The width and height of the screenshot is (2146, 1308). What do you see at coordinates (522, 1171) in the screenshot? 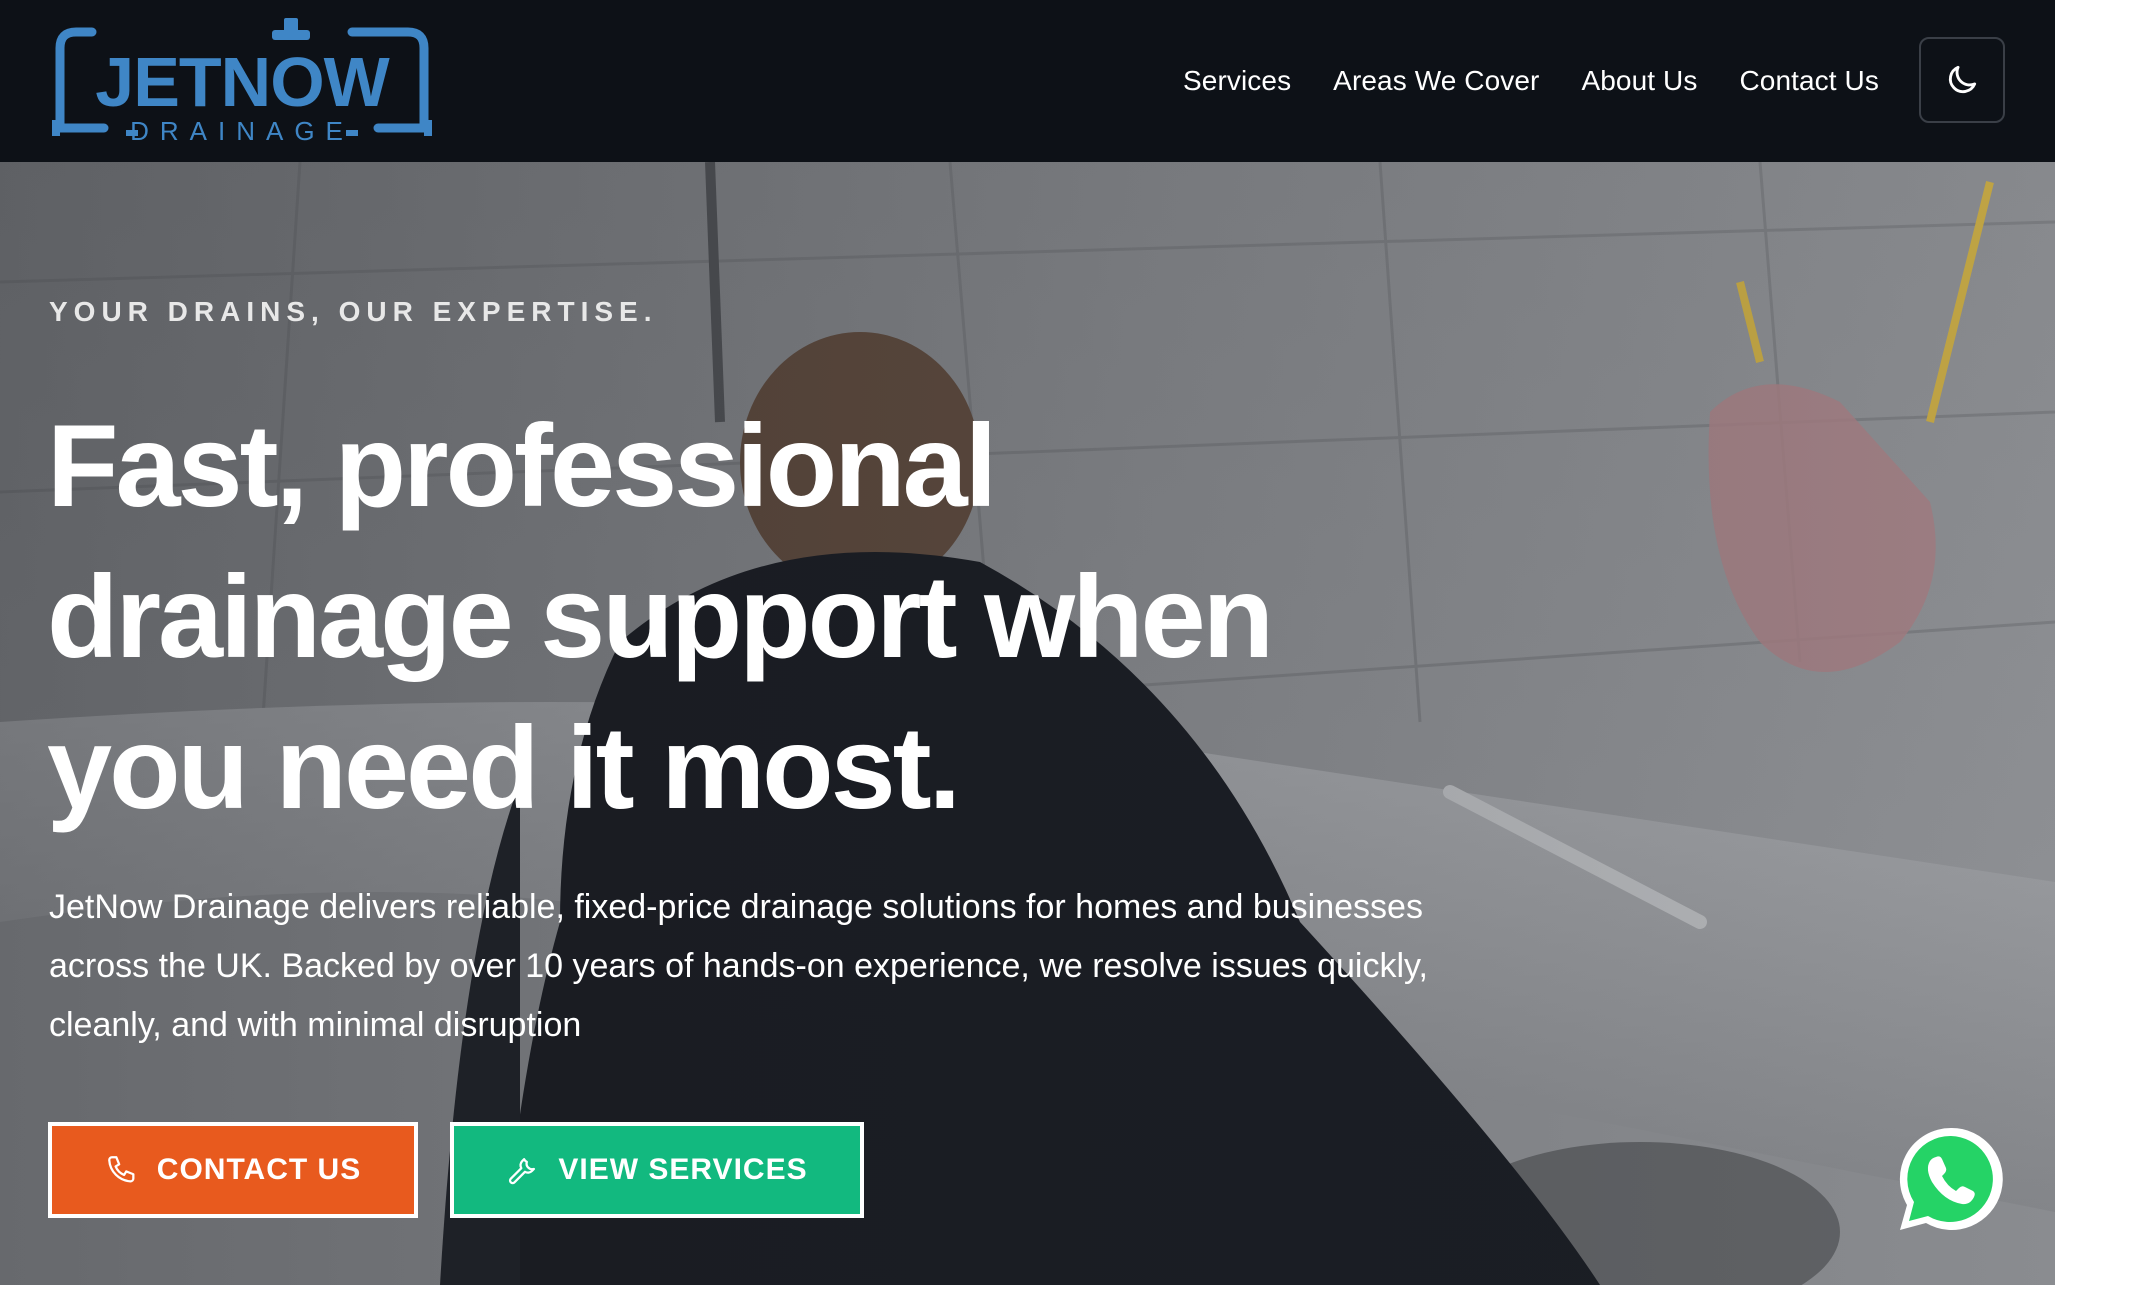
I see `wrench-icon` at bounding box center [522, 1171].